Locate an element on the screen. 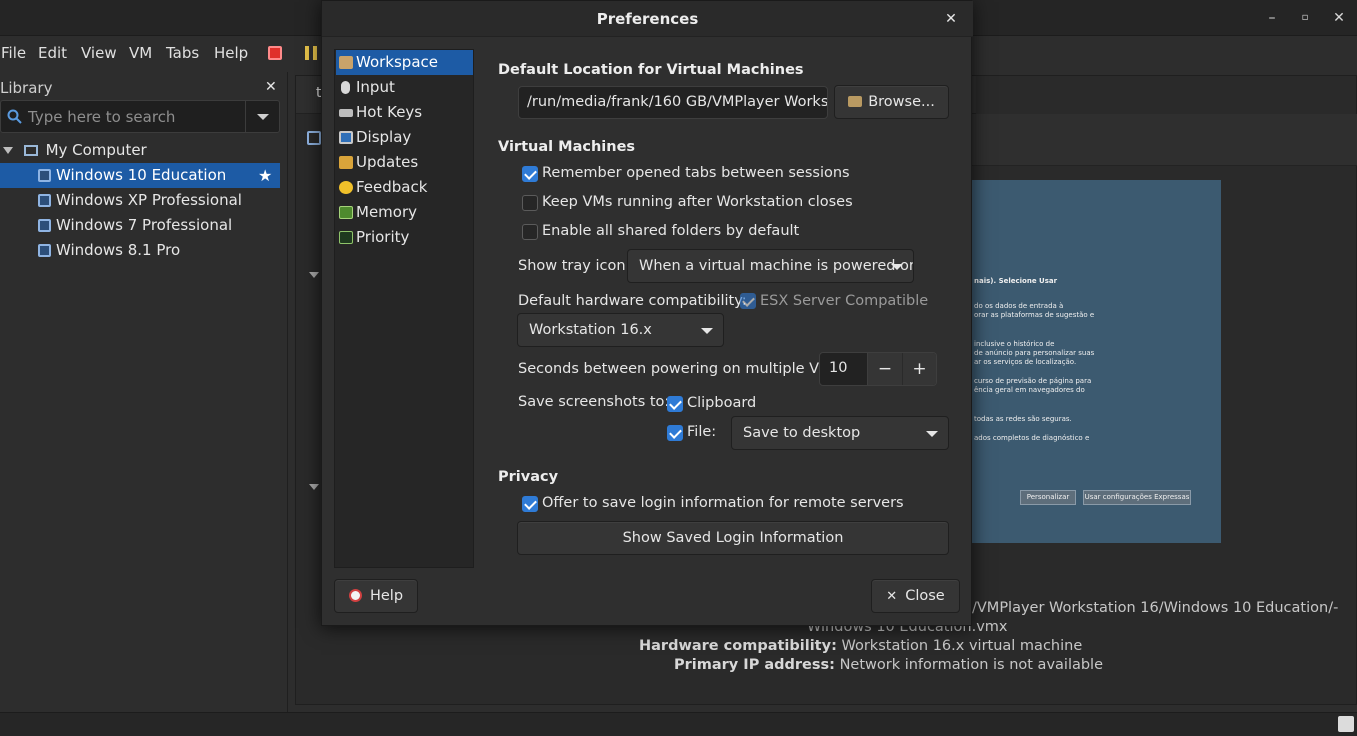  clipboard-label: Clipboard is located at coordinates (721, 403).